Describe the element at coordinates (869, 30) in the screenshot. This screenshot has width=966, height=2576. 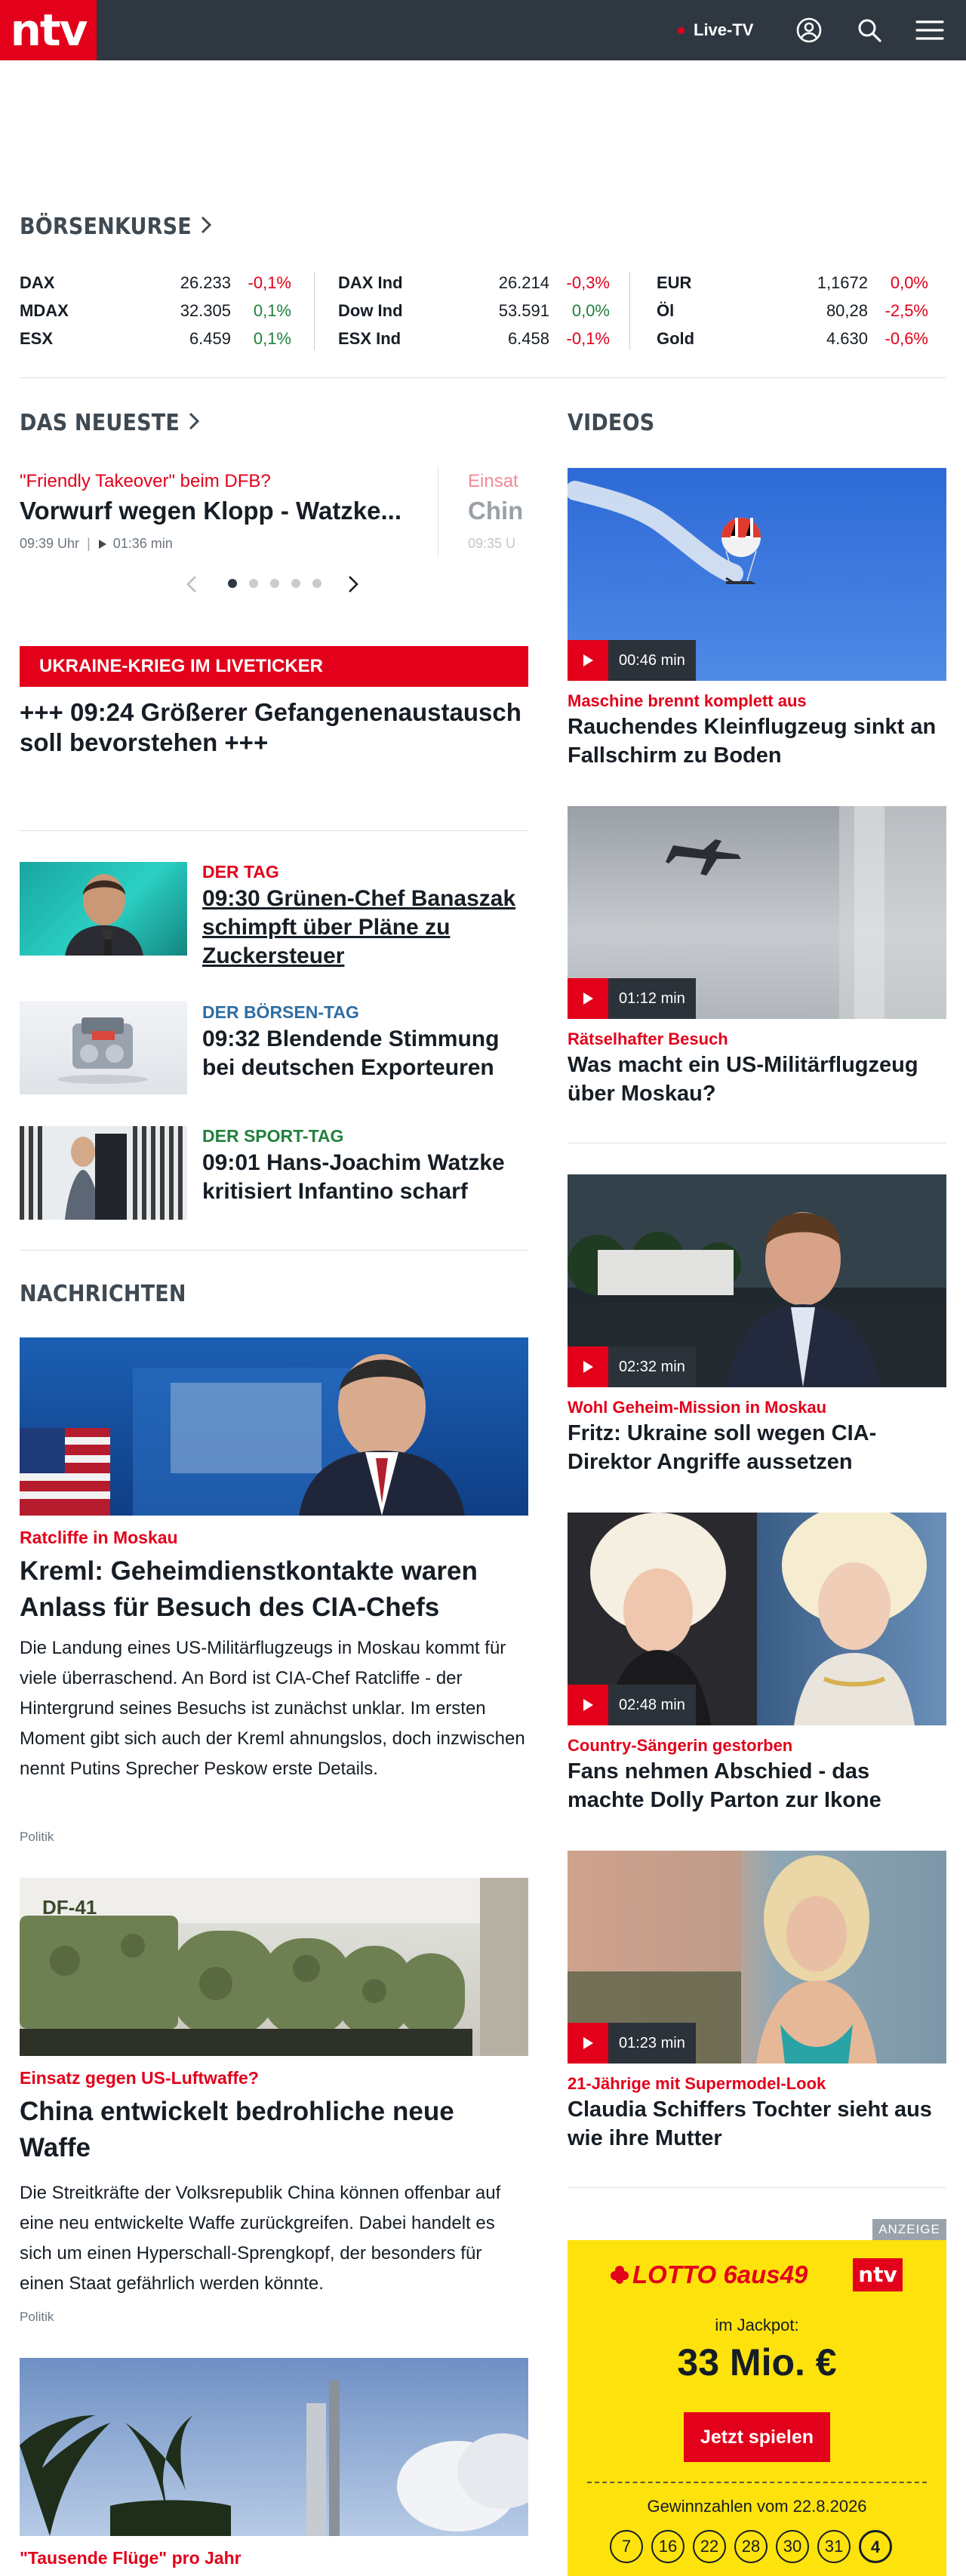
I see `search-icon` at that location.